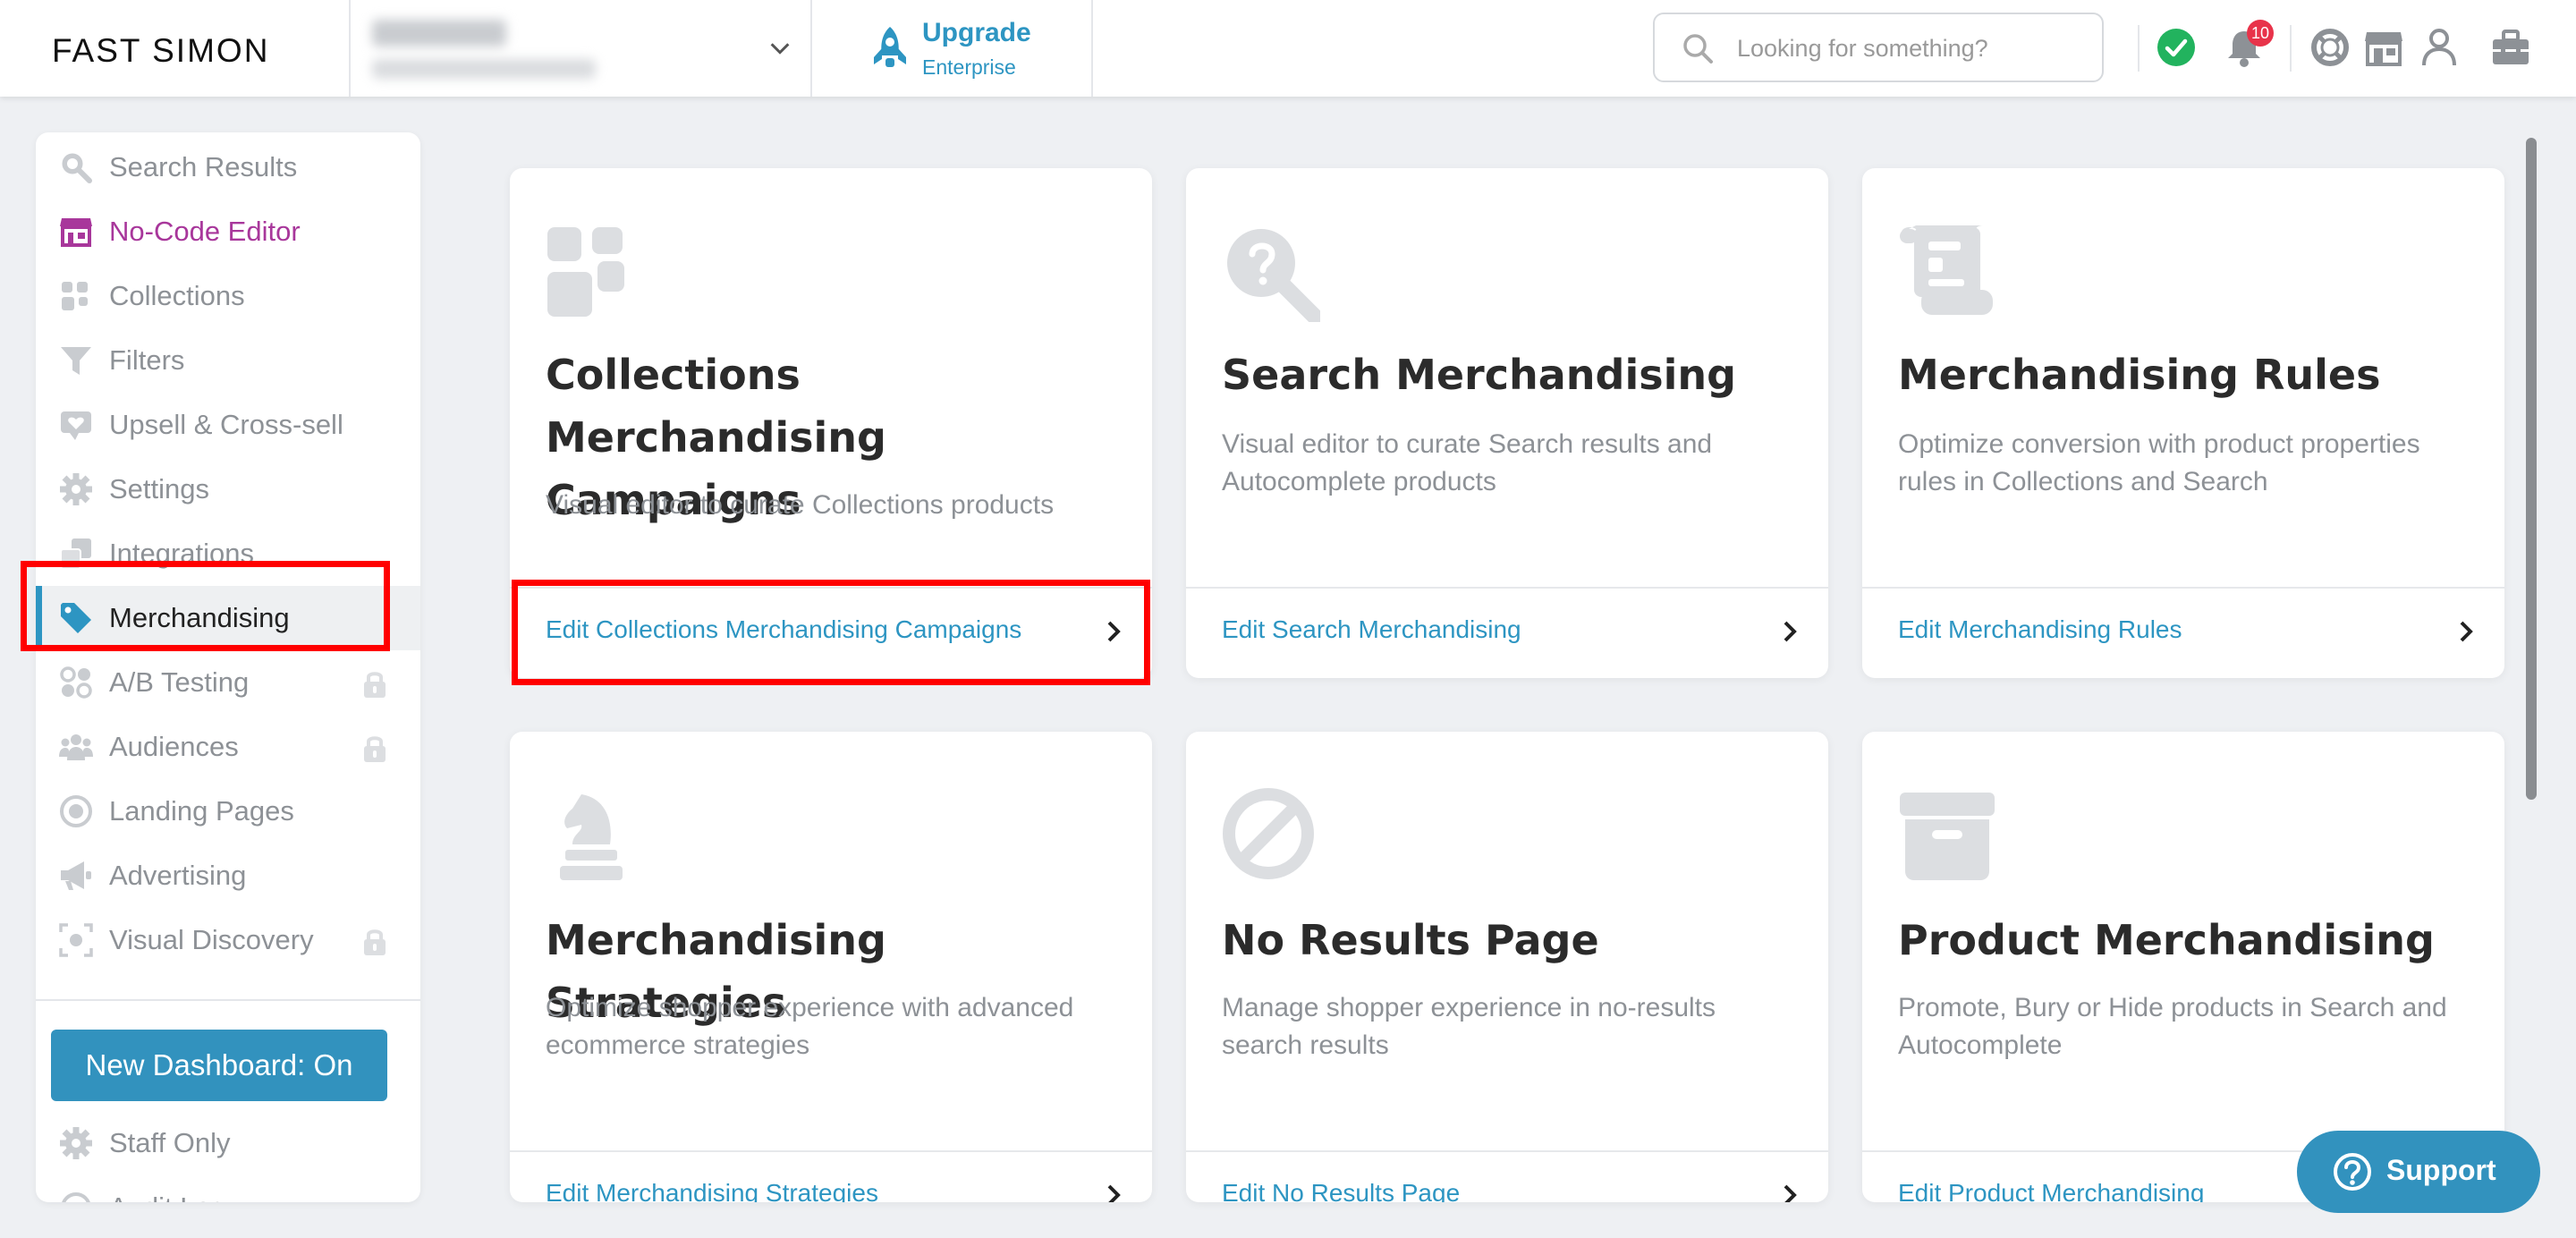  Describe the element at coordinates (2531, 469) in the screenshot. I see `page-scrollbar-thumb` at that location.